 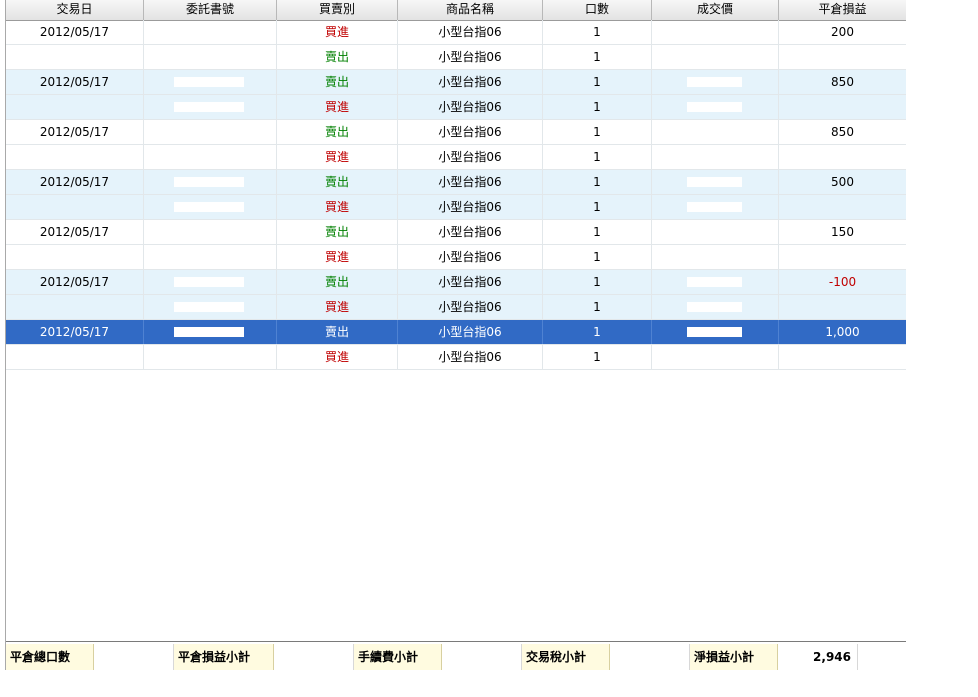 What do you see at coordinates (456, 232) in the screenshot?
I see `table-row: 2012/05/17 賣出 小型台指06 1 150` at bounding box center [456, 232].